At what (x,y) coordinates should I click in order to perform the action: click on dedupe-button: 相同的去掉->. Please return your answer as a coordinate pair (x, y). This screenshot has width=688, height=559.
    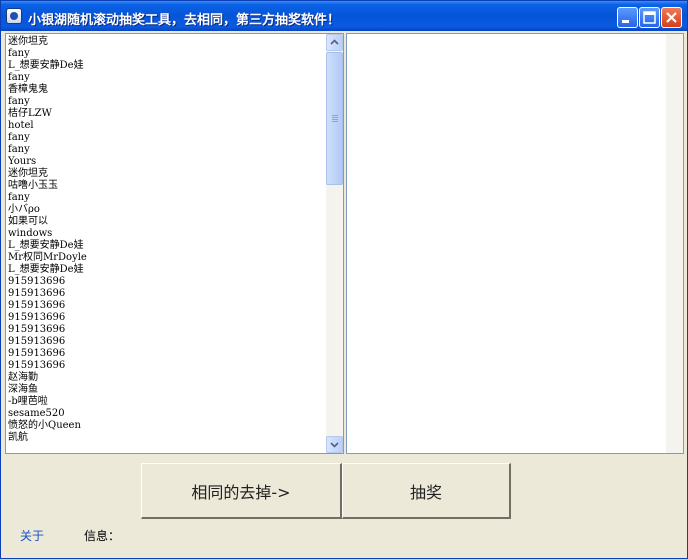
    Looking at the image, I should click on (241, 491).